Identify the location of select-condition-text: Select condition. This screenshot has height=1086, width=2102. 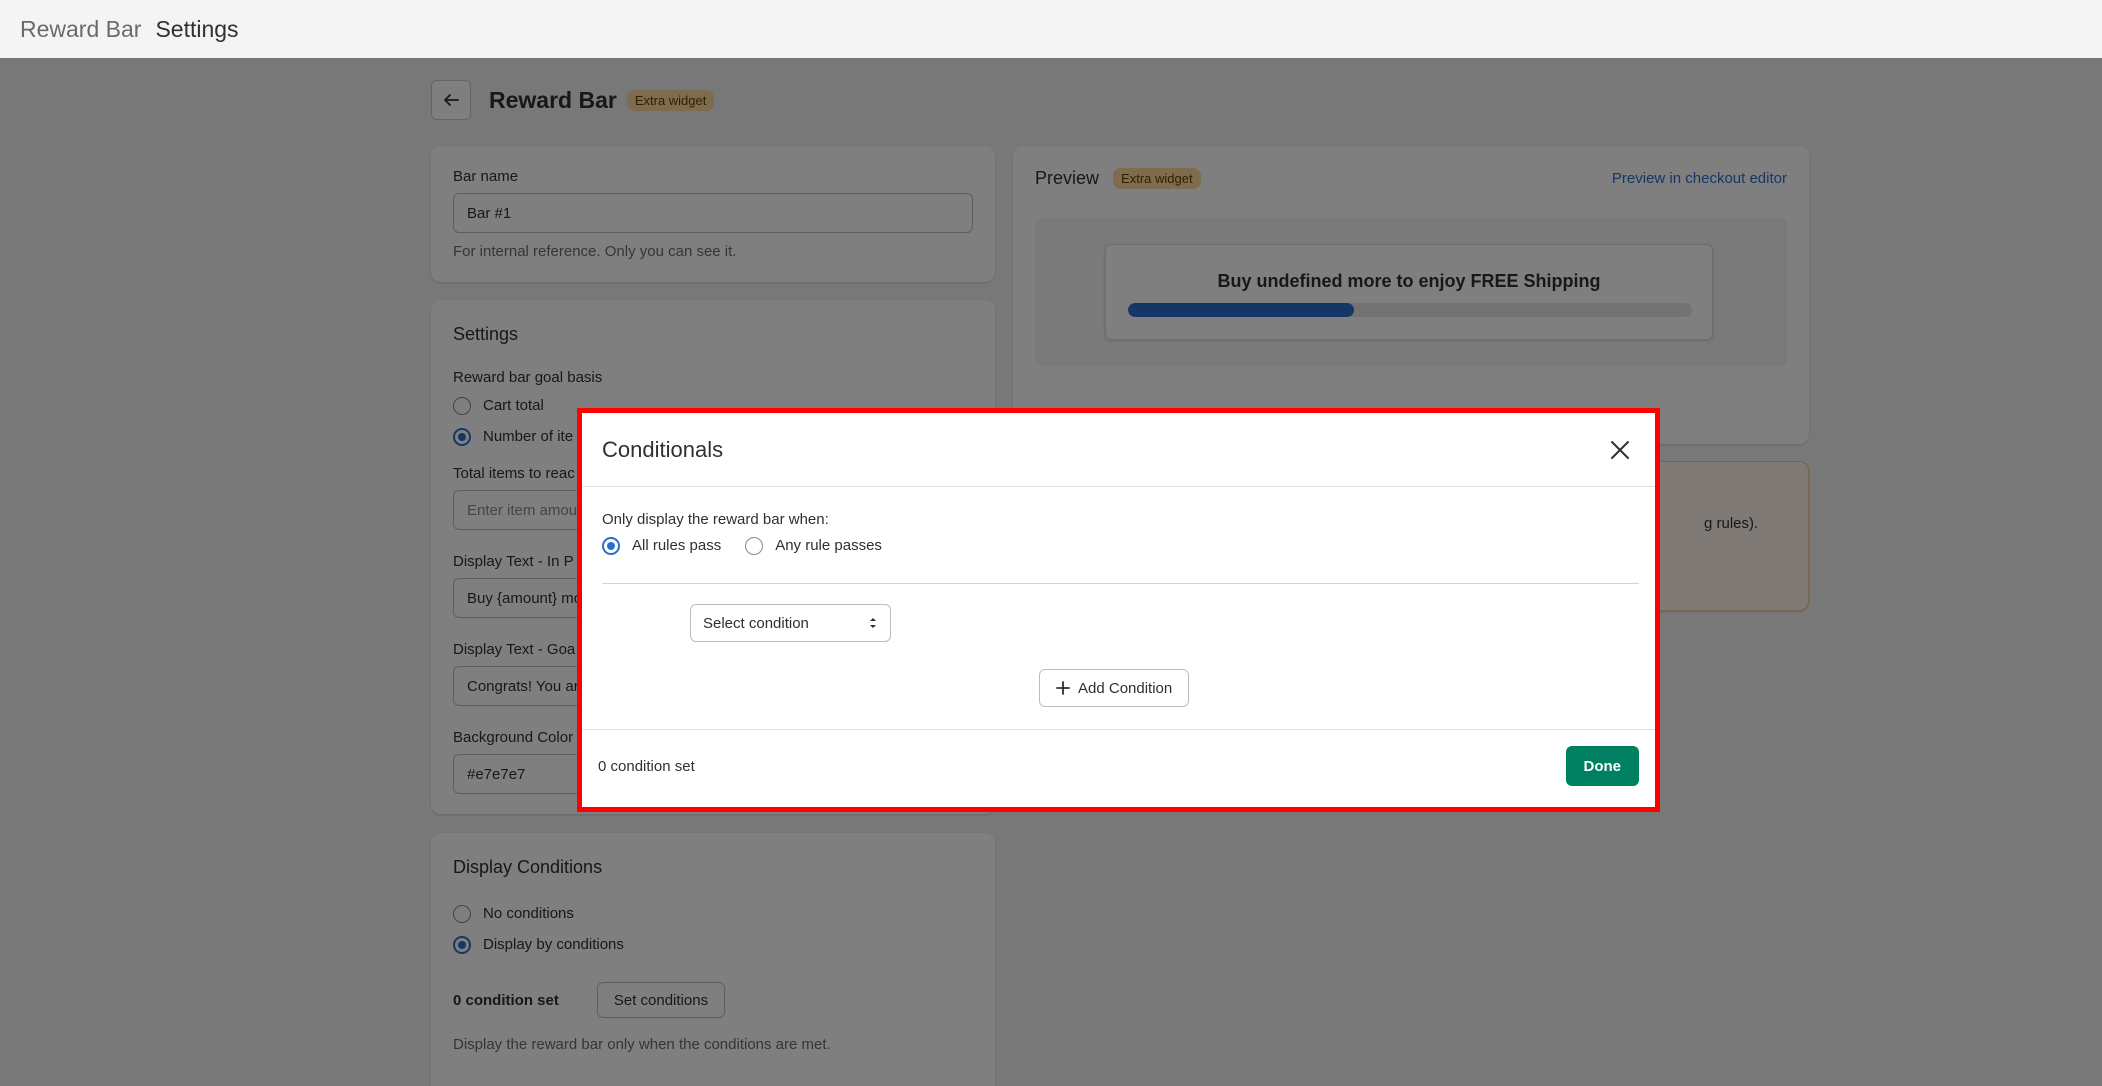
(756, 623).